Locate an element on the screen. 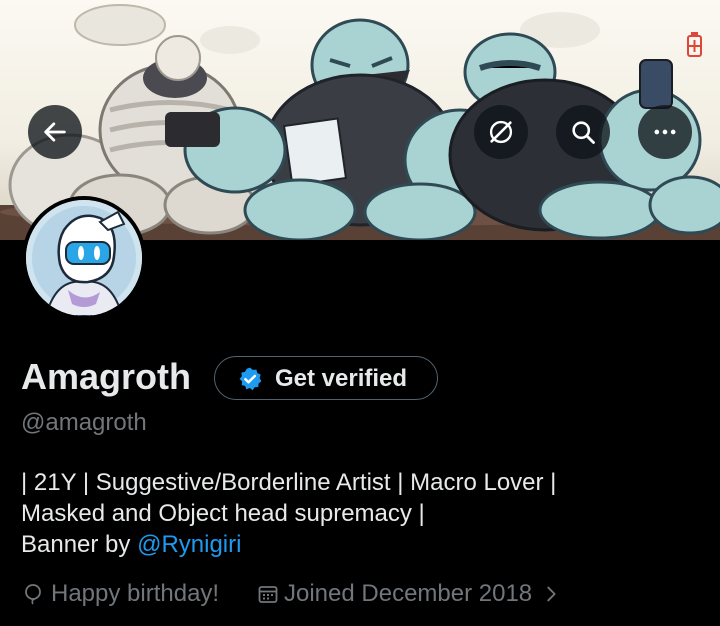 This screenshot has width=720, height=626. bio-text: Banner by is located at coordinates (79, 544).